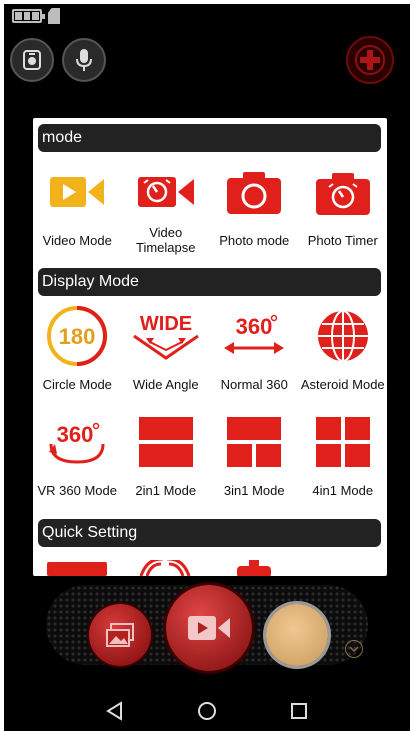 Image resolution: width=414 pixels, height=731 pixels. I want to click on sdcard-icon, so click(54, 16).